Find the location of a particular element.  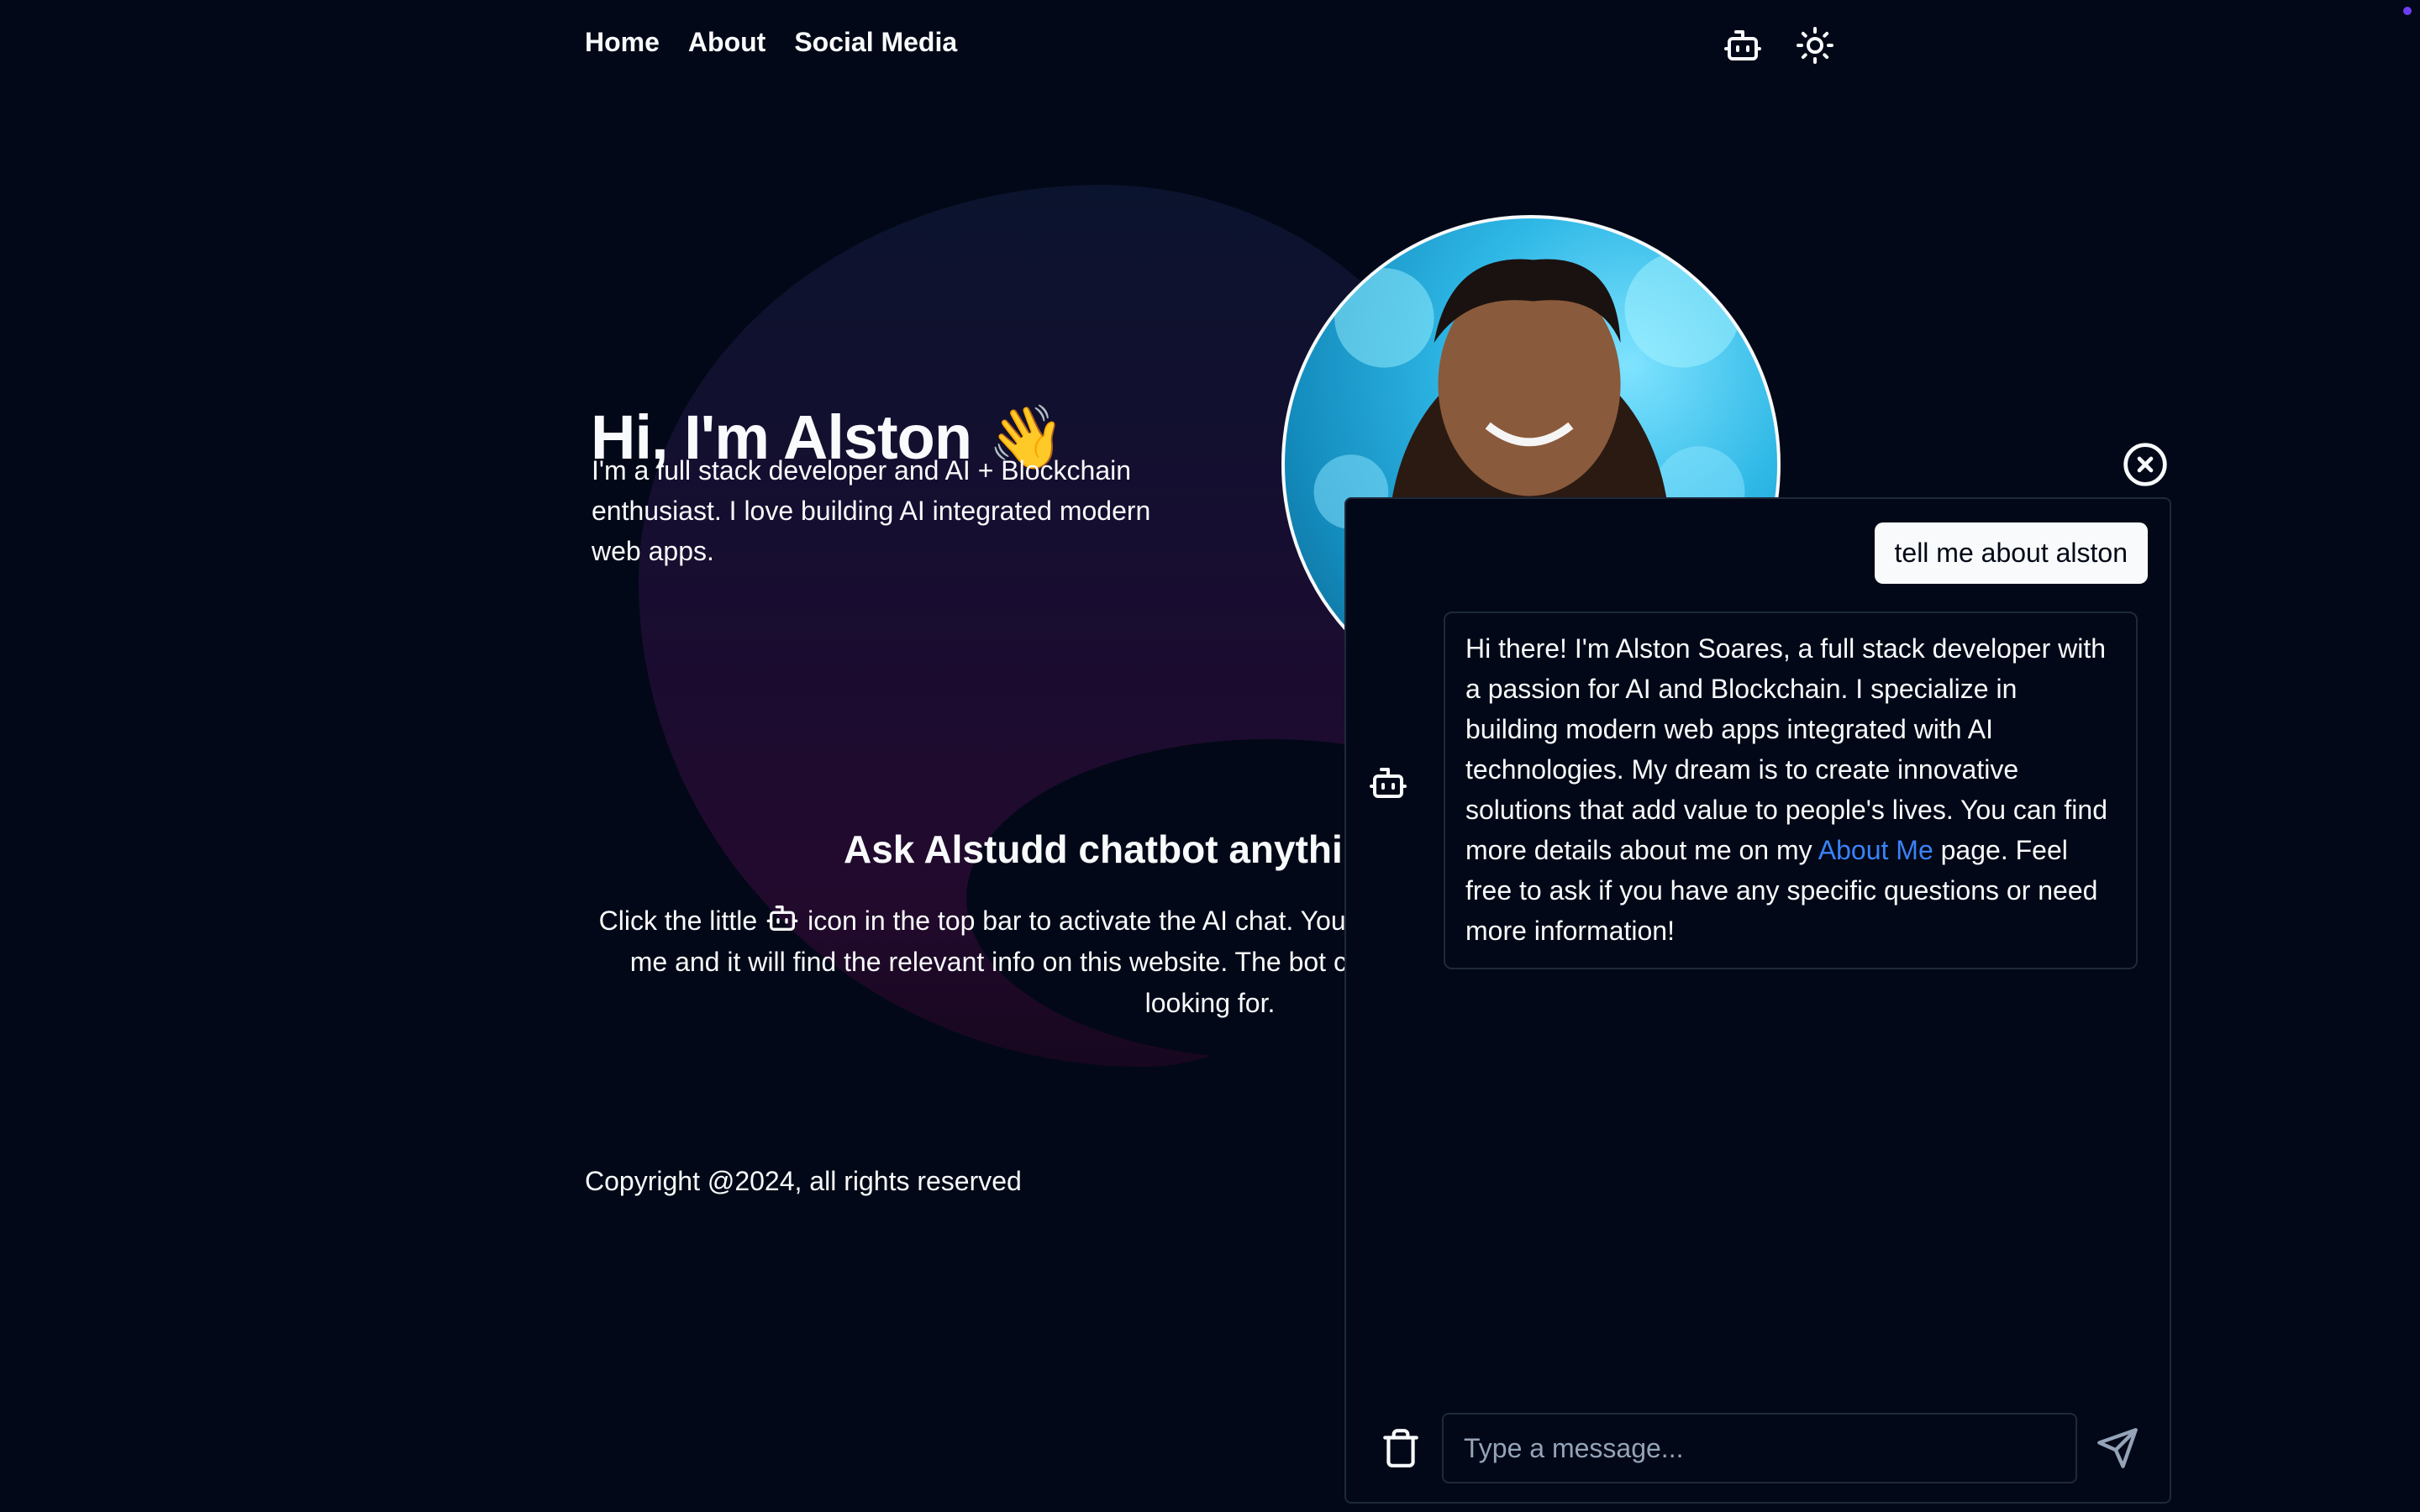

close-icon is located at coordinates (2146, 464).